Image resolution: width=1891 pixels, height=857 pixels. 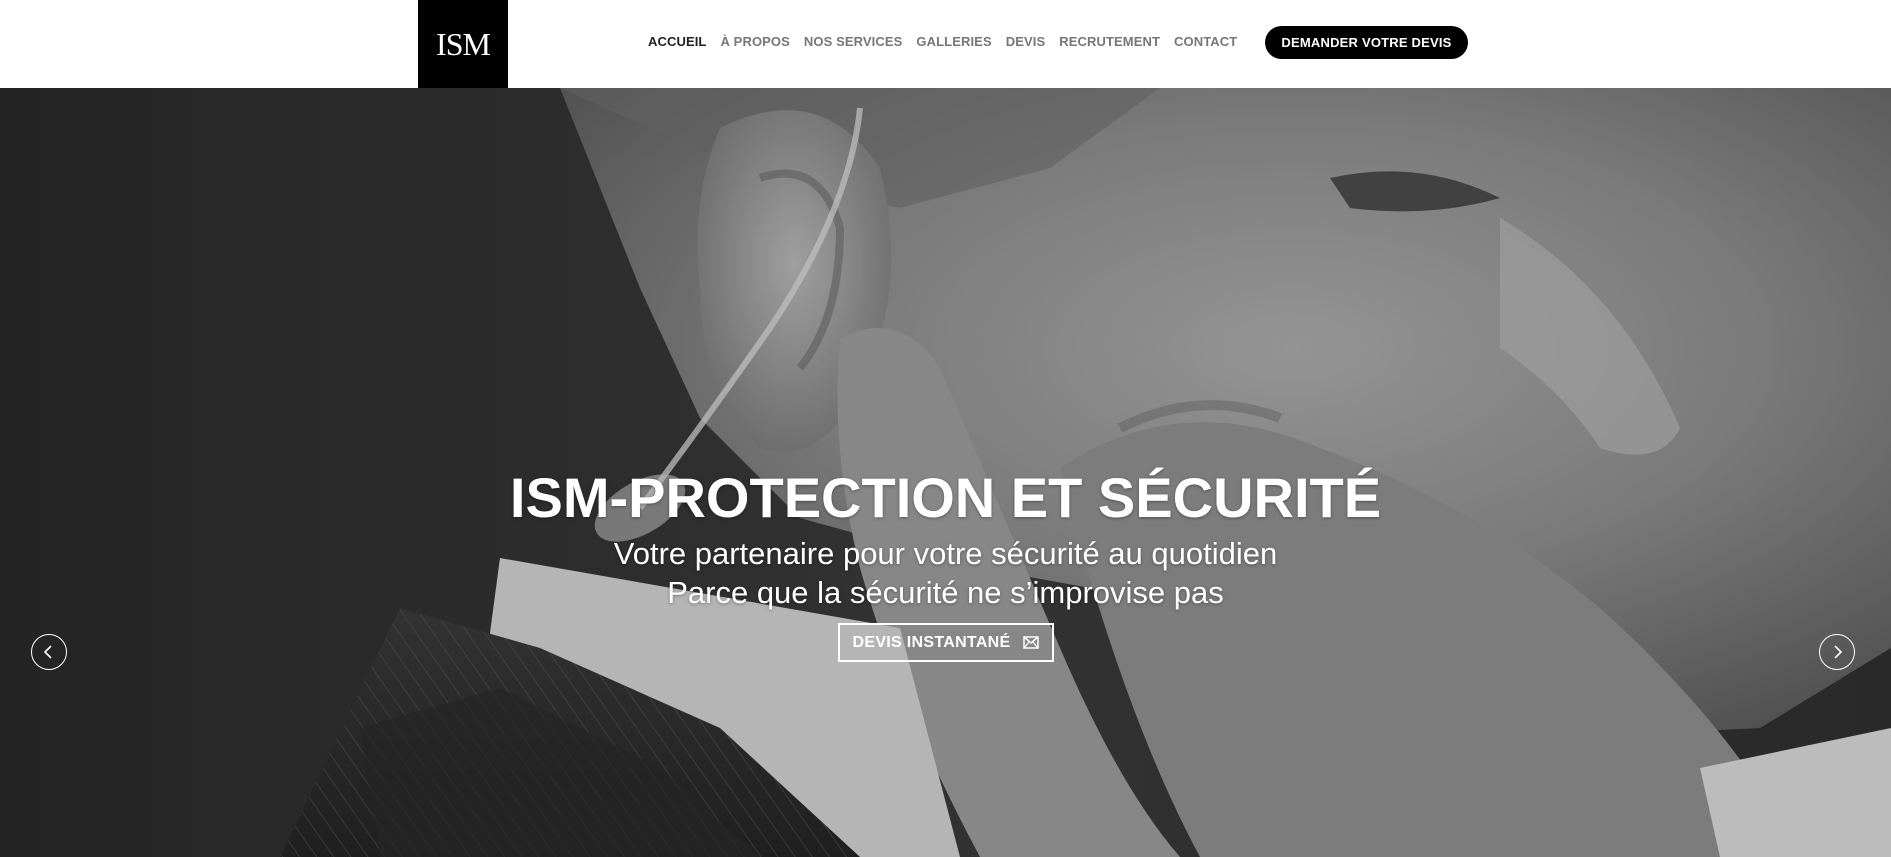 What do you see at coordinates (1109, 41) in the screenshot?
I see `nav-item-recrutement: RECRUTEMENT` at bounding box center [1109, 41].